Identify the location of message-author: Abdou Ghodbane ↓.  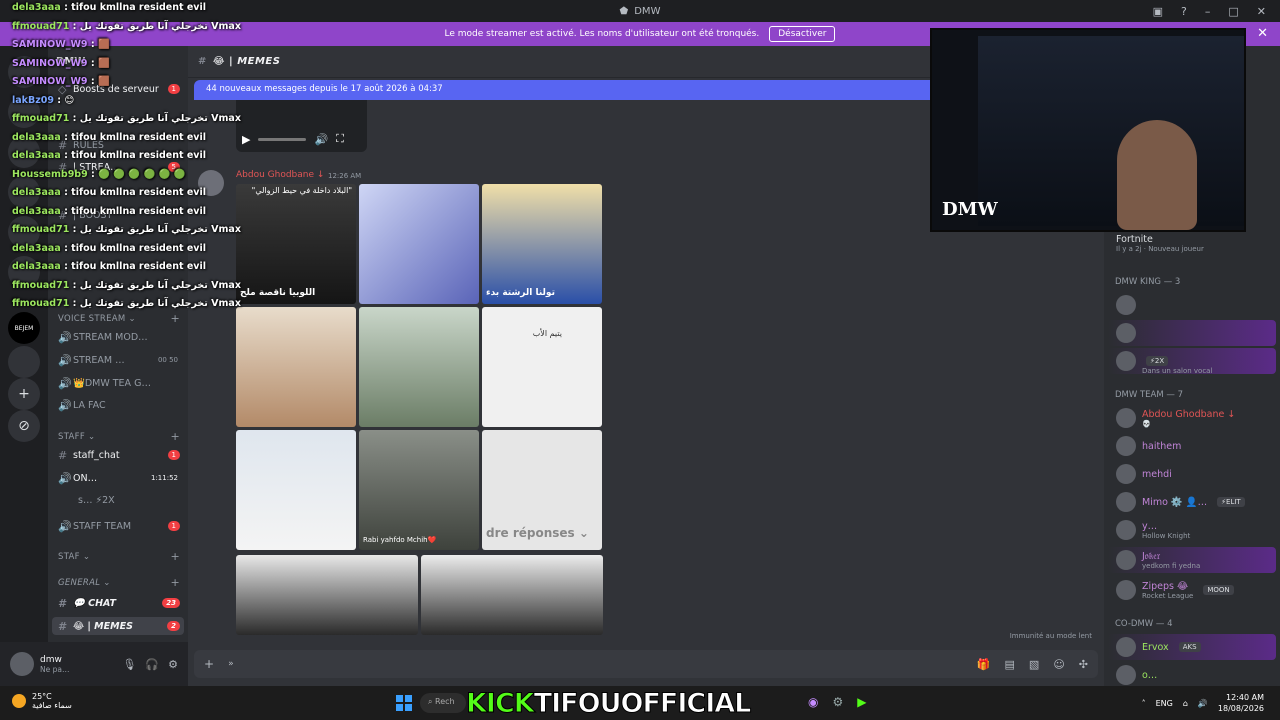
(280, 175).